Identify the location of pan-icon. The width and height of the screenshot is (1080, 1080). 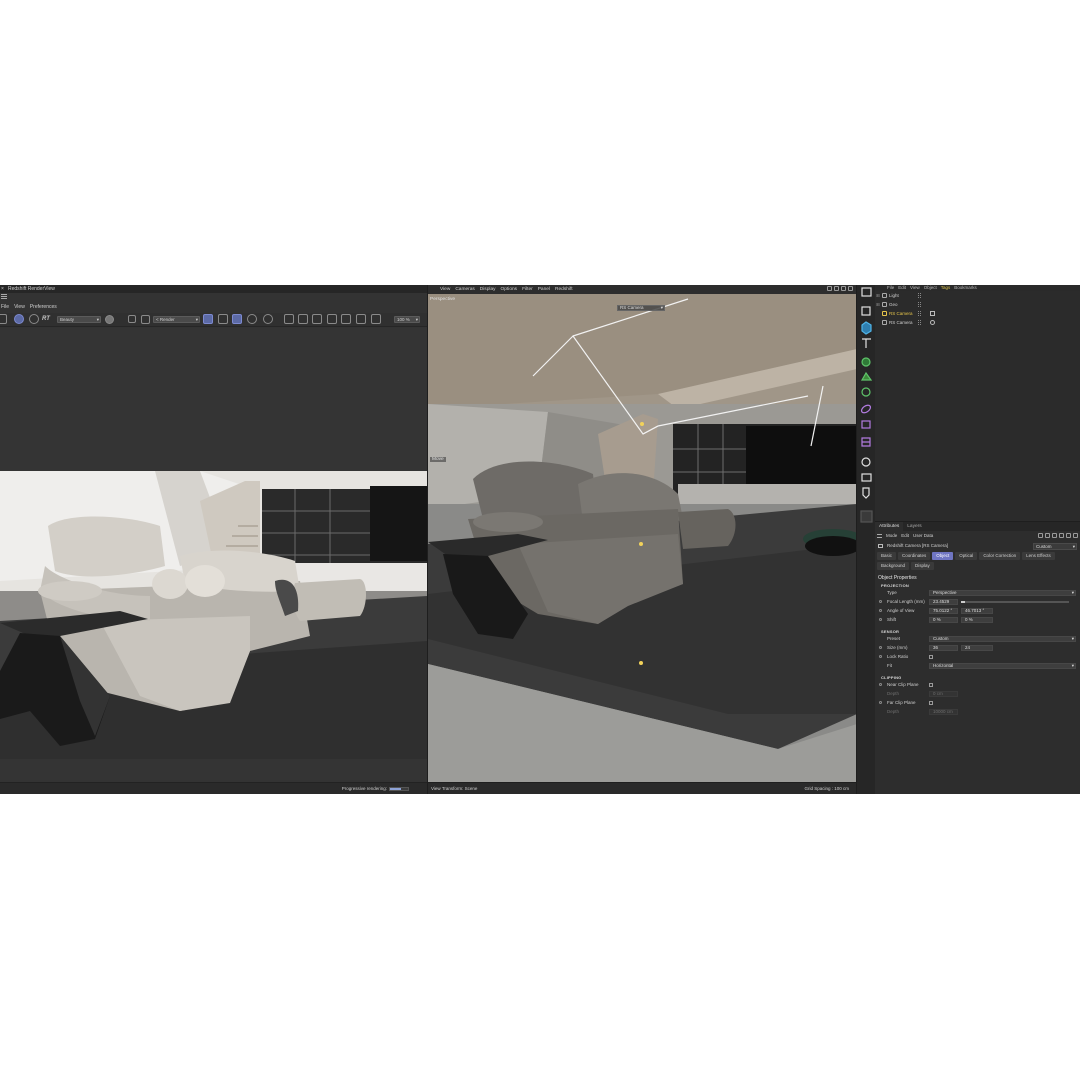
(829, 288).